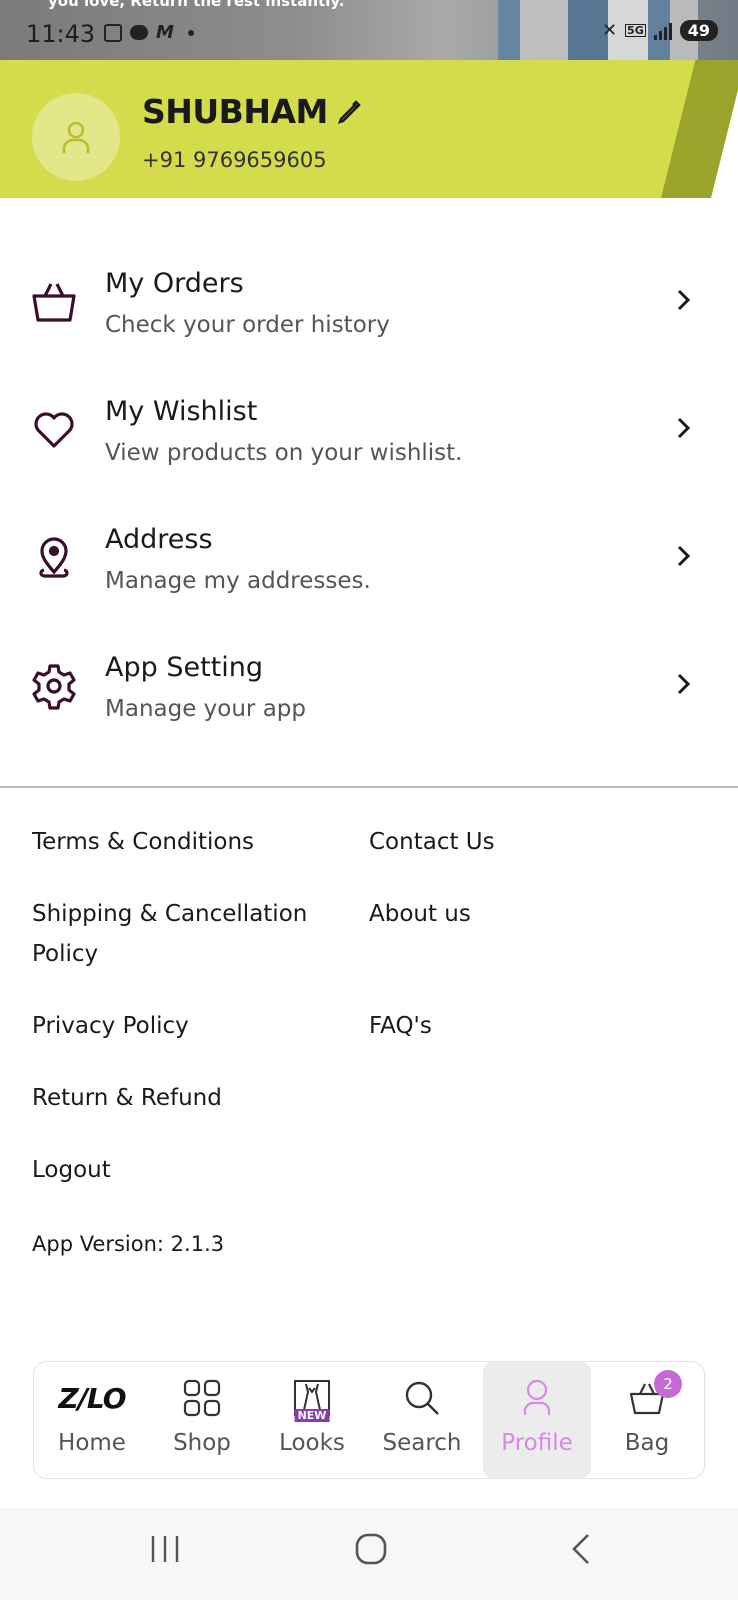 The width and height of the screenshot is (738, 1600). I want to click on shipping-link-line2: Policy, so click(65, 954).